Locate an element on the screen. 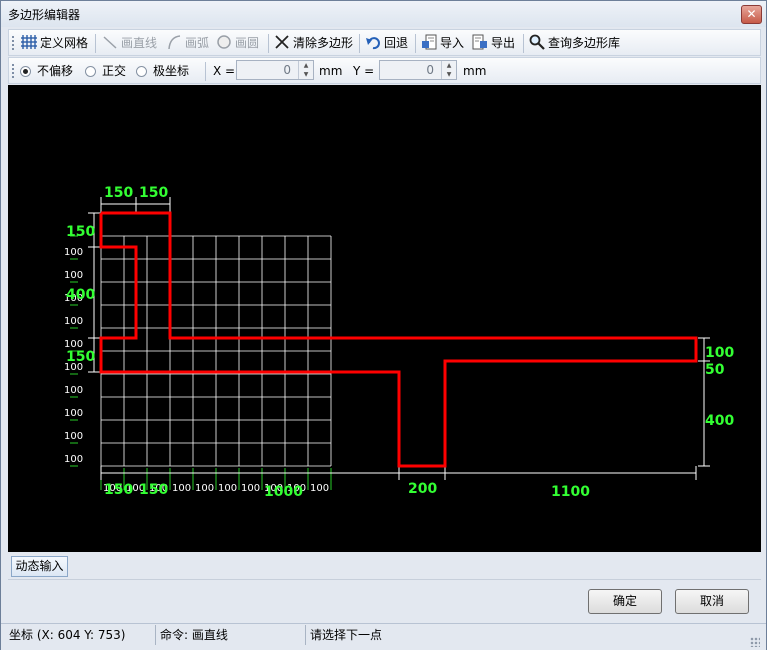 The width and height of the screenshot is (767, 650). search-icon is located at coordinates (537, 42).